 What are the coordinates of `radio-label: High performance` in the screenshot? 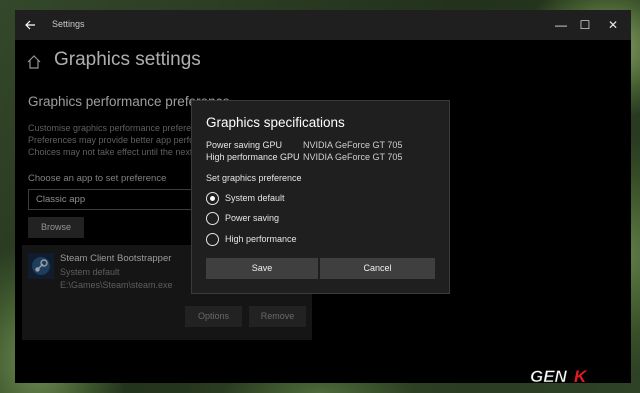 It's located at (261, 239).